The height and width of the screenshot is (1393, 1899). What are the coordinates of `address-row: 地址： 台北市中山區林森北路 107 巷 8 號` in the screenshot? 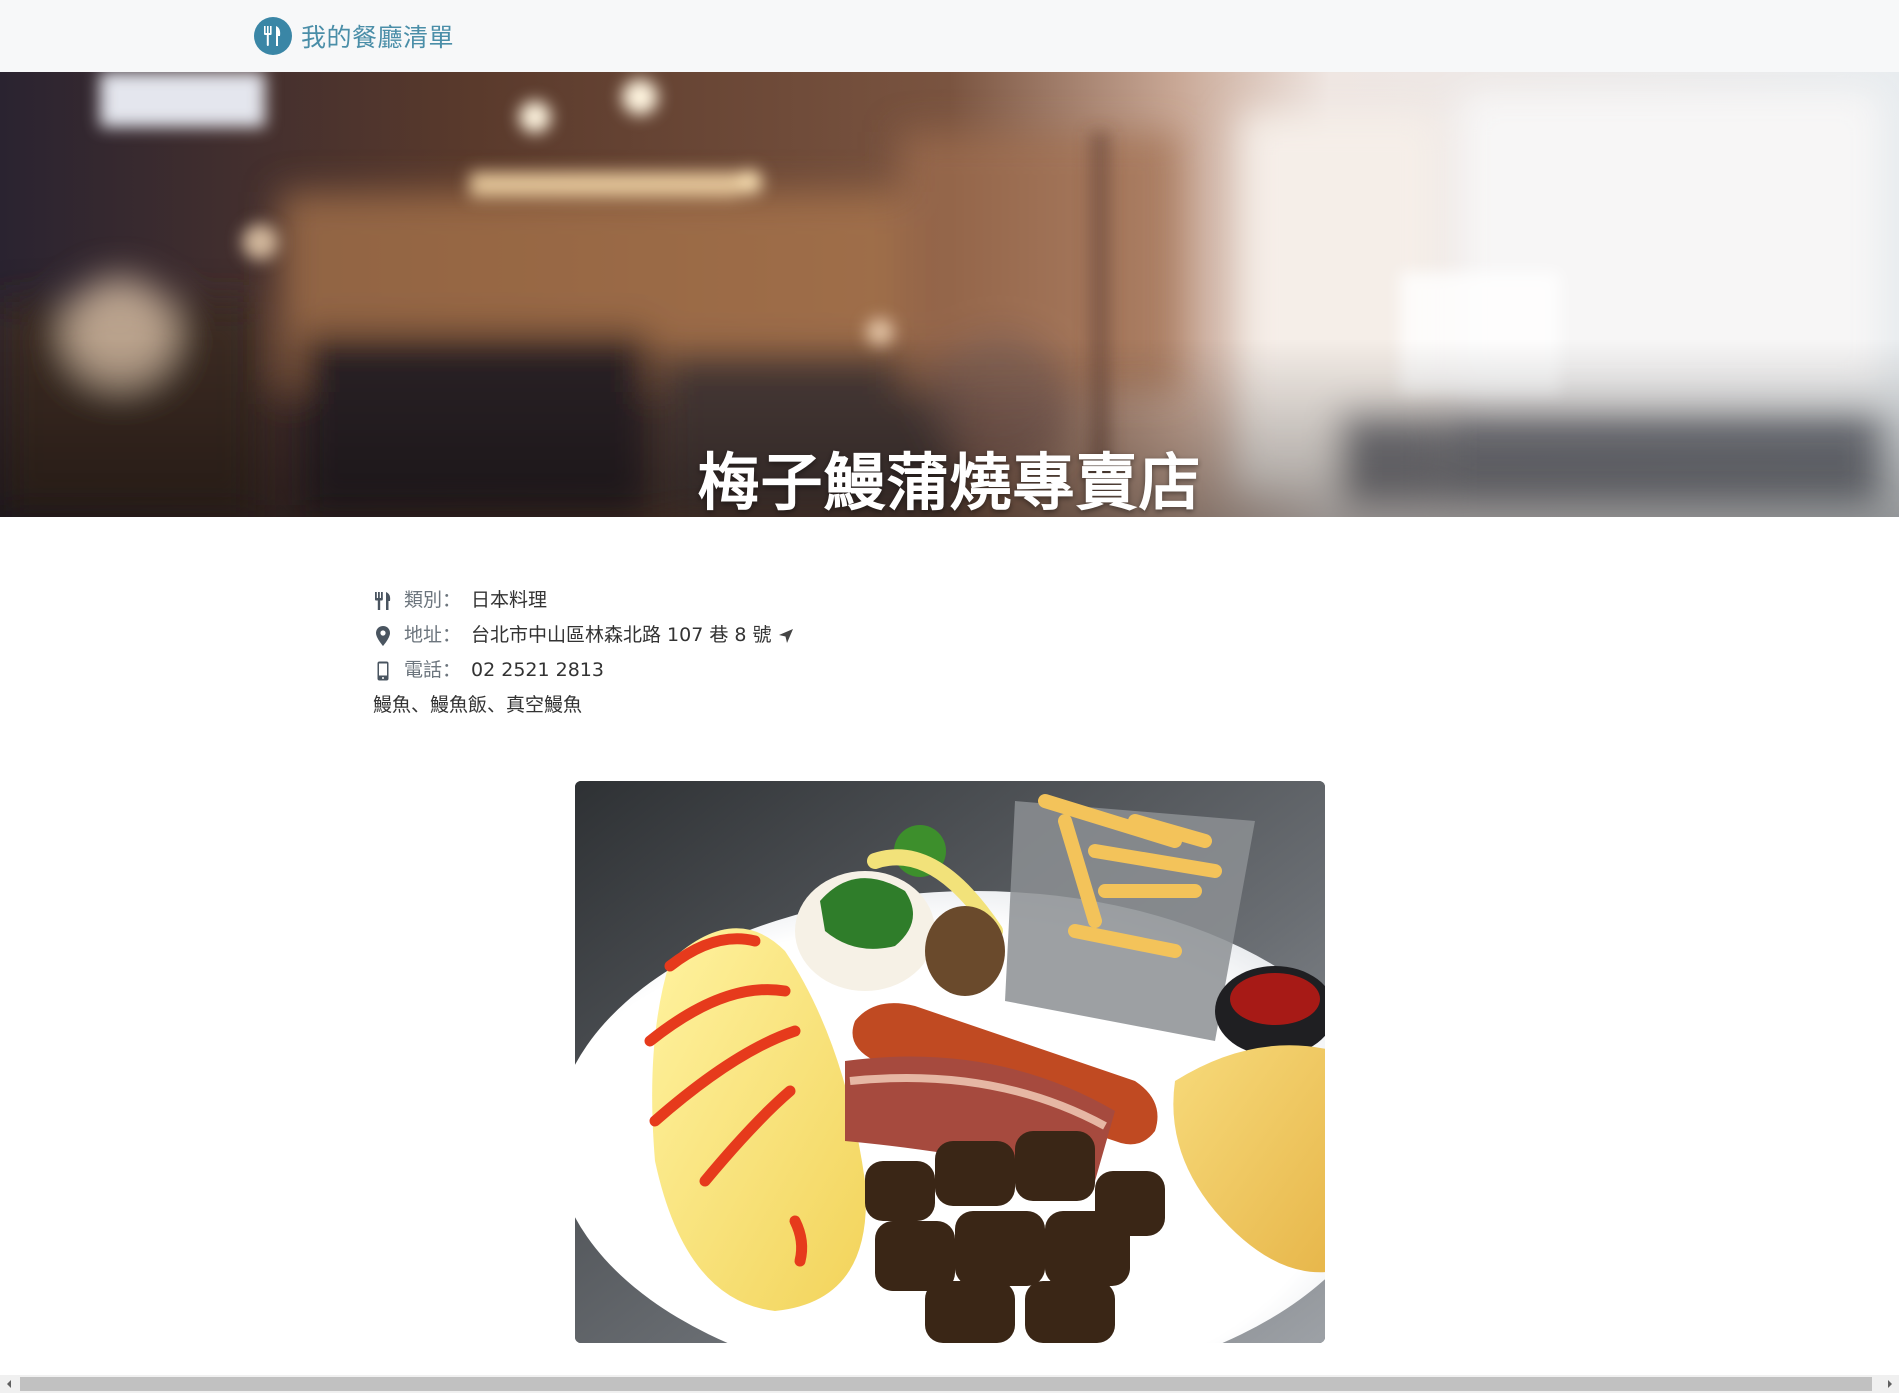 It's located at (823, 635).